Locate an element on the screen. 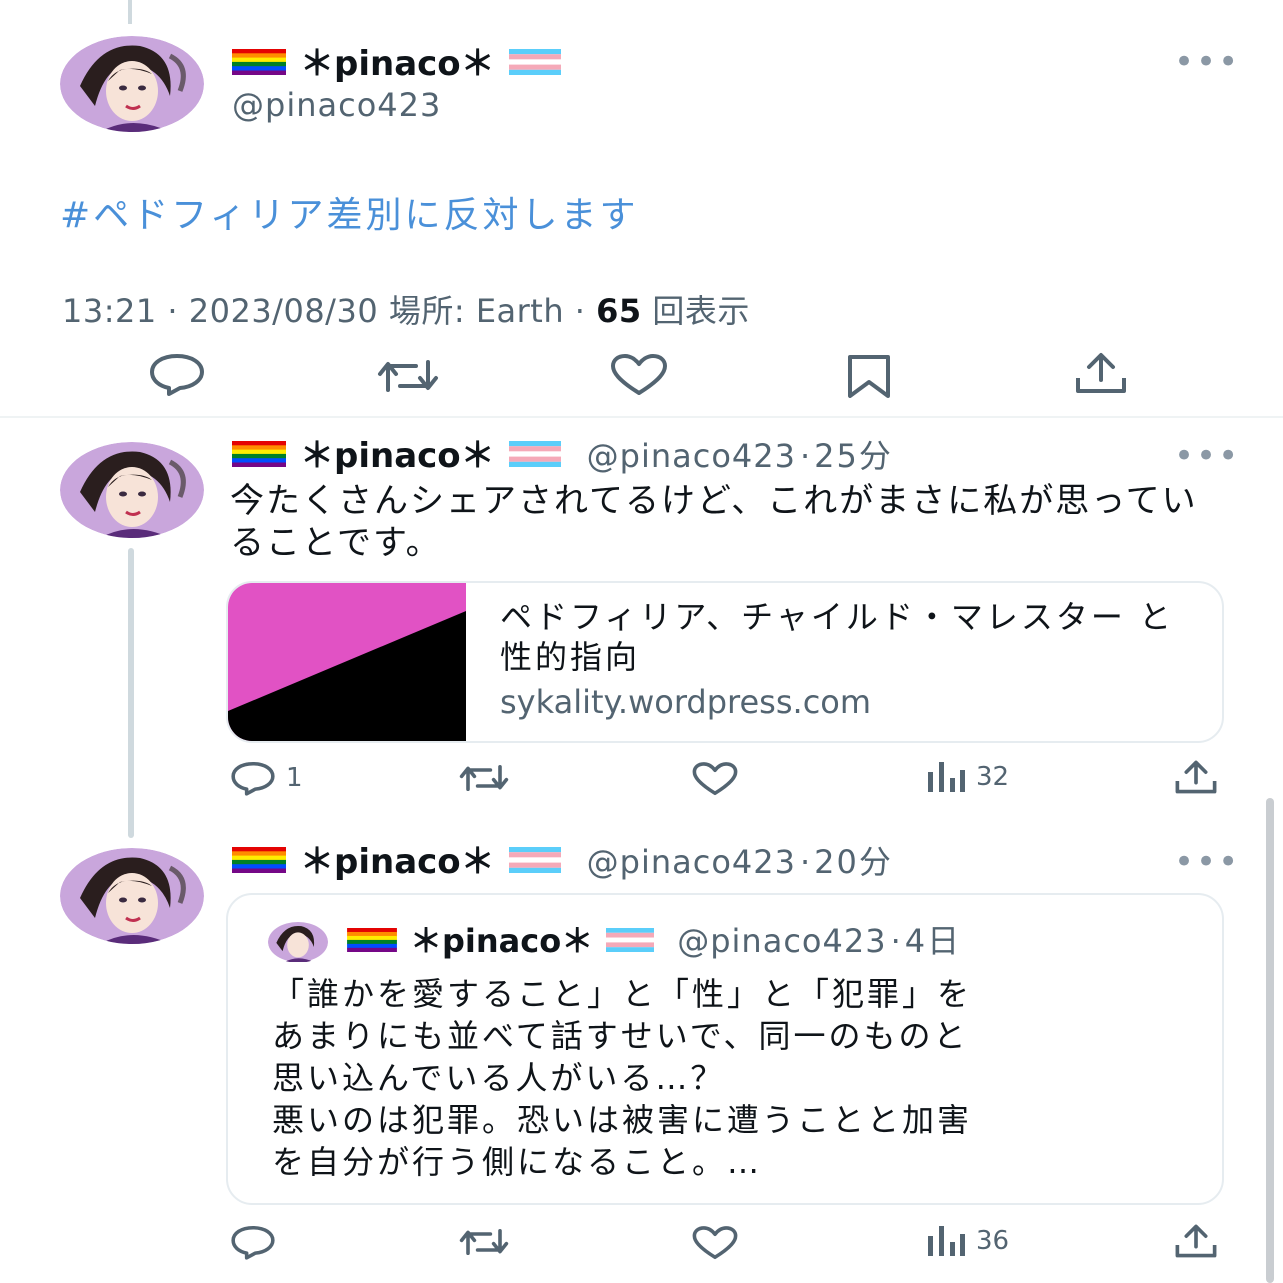 The image size is (1283, 1283). hashtag-link: #ペドフィリア差別に反対します is located at coordinates (349, 212).